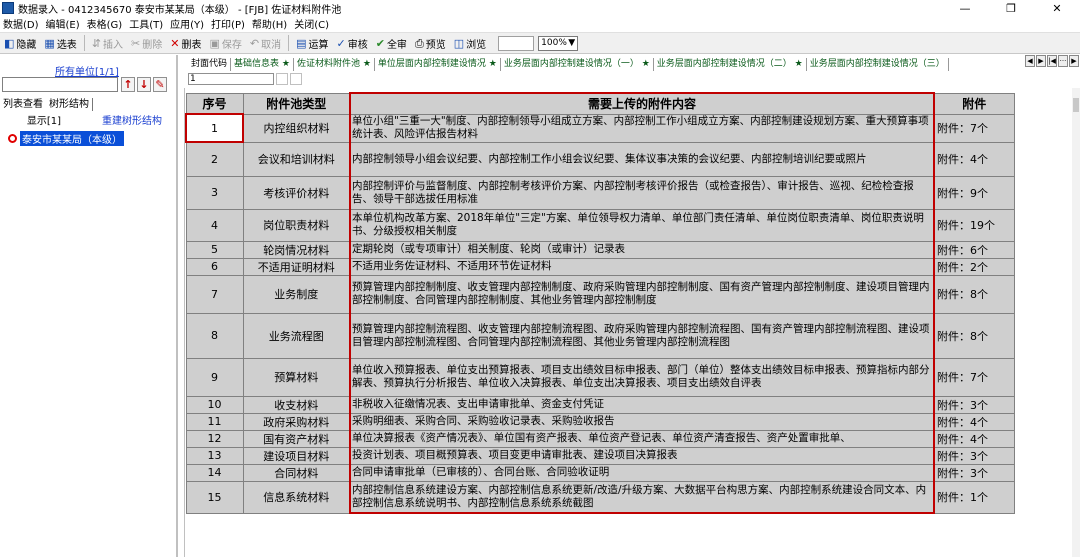 The image size is (1080, 557). Describe the element at coordinates (1030, 61) in the screenshot. I see `tab-prev-button: ◀` at that location.